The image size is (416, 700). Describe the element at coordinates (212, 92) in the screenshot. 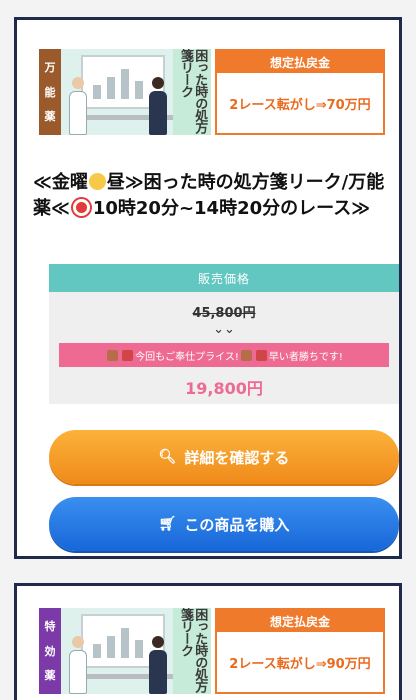

I see `product-banner: 万 能 薬 困った時の処方箋リーク 想定払戻金 2レース転がし⇒70万円` at that location.